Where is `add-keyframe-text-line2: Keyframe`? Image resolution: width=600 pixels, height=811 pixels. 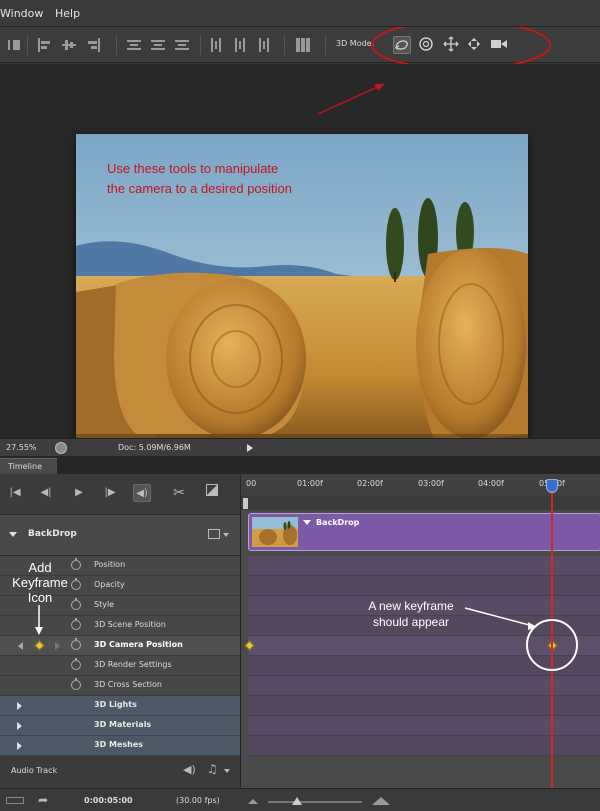 add-keyframe-text-line2: Keyframe is located at coordinates (40, 582).